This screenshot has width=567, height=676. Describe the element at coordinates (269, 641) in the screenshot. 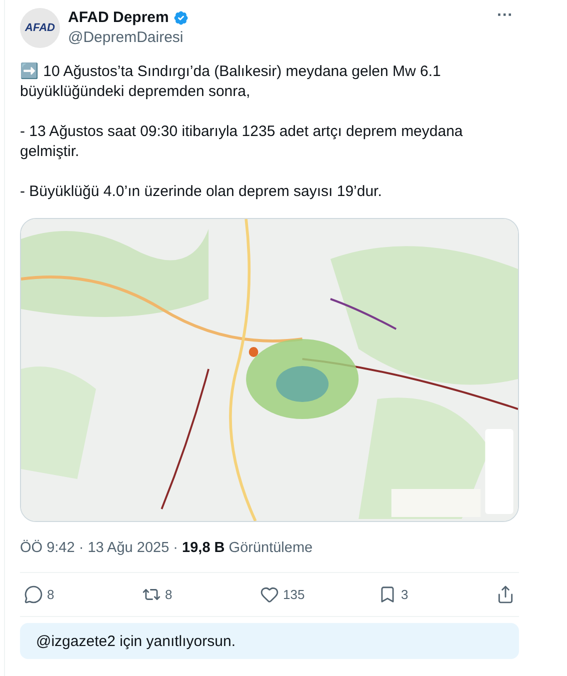

I see `reply-field: @izgazete2 için yanıtlıyorsun.` at that location.